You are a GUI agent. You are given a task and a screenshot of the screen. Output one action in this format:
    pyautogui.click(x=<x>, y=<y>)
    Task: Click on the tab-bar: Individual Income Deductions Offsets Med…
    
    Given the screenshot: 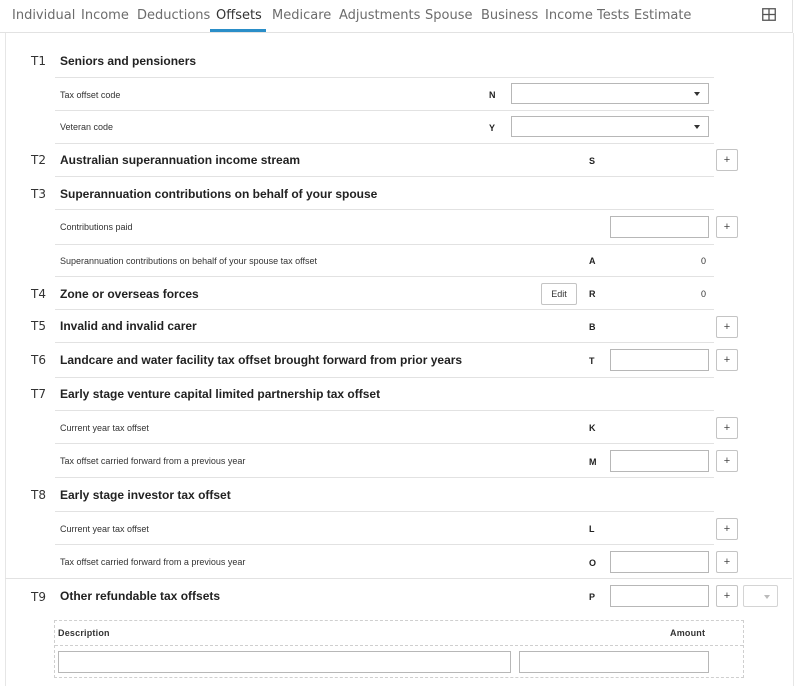 What is the action you would take?
    pyautogui.click(x=396, y=16)
    